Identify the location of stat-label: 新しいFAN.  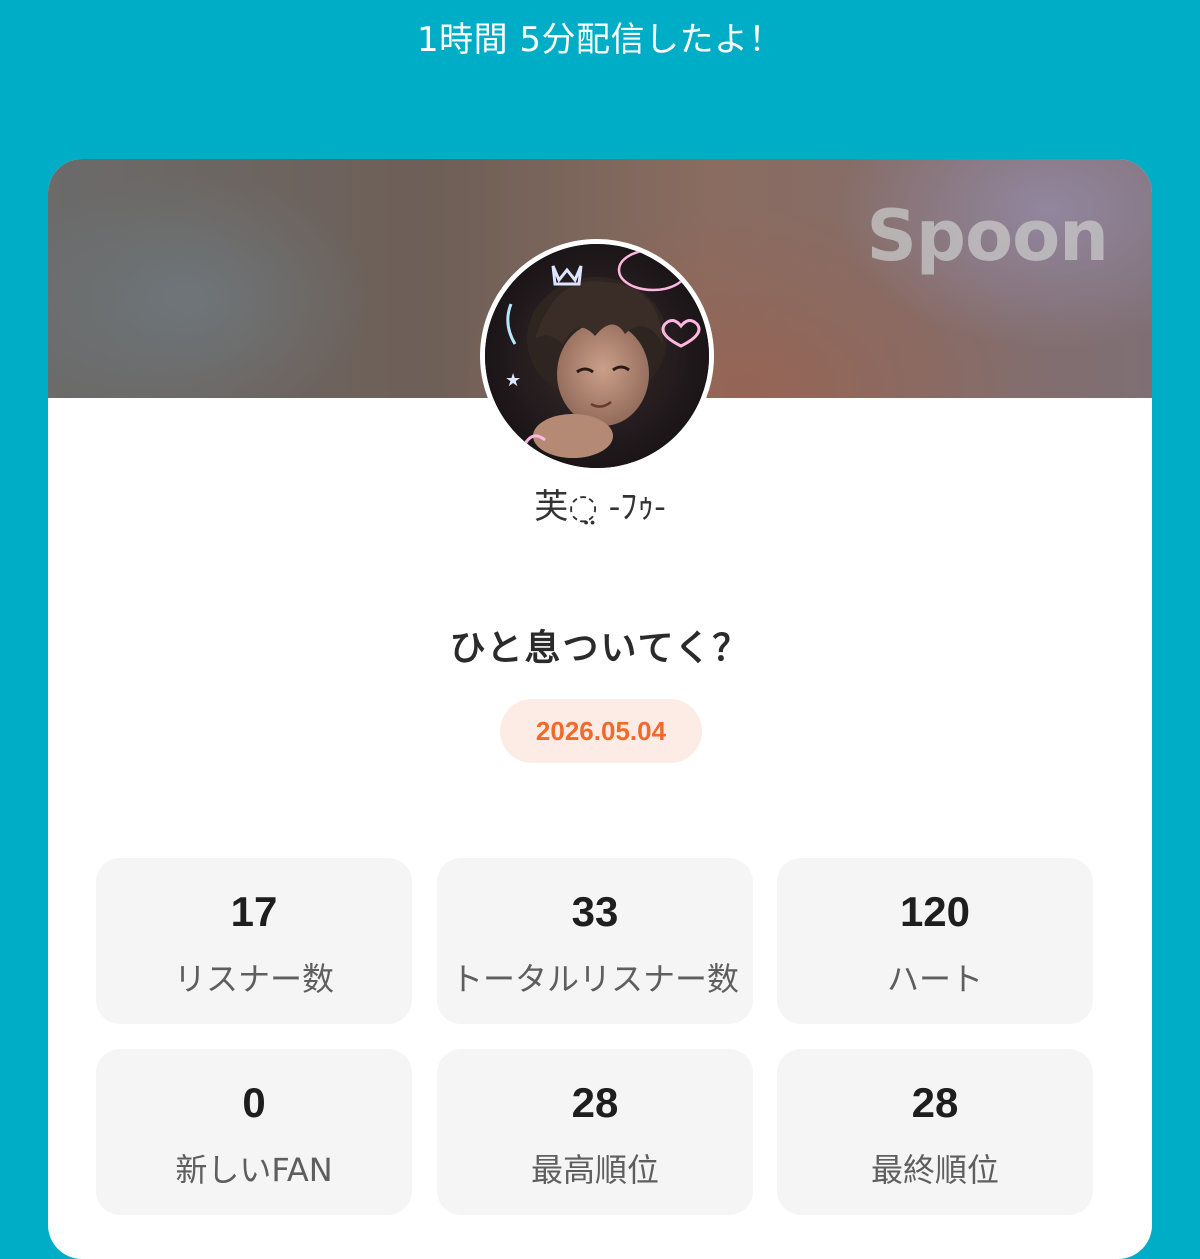
(254, 1170).